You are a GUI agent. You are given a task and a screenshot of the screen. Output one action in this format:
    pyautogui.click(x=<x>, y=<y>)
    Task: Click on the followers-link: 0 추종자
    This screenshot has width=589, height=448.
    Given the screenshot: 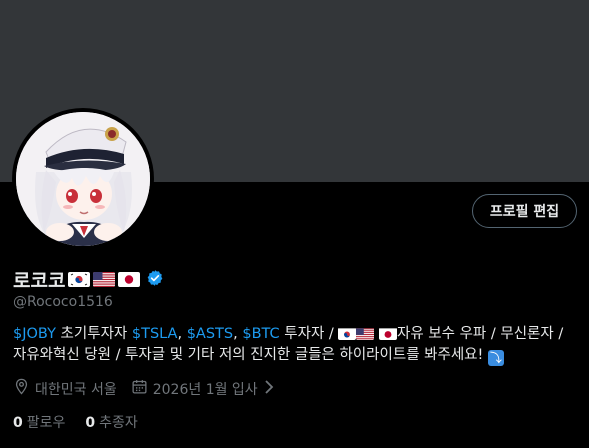 What is the action you would take?
    pyautogui.click(x=111, y=422)
    